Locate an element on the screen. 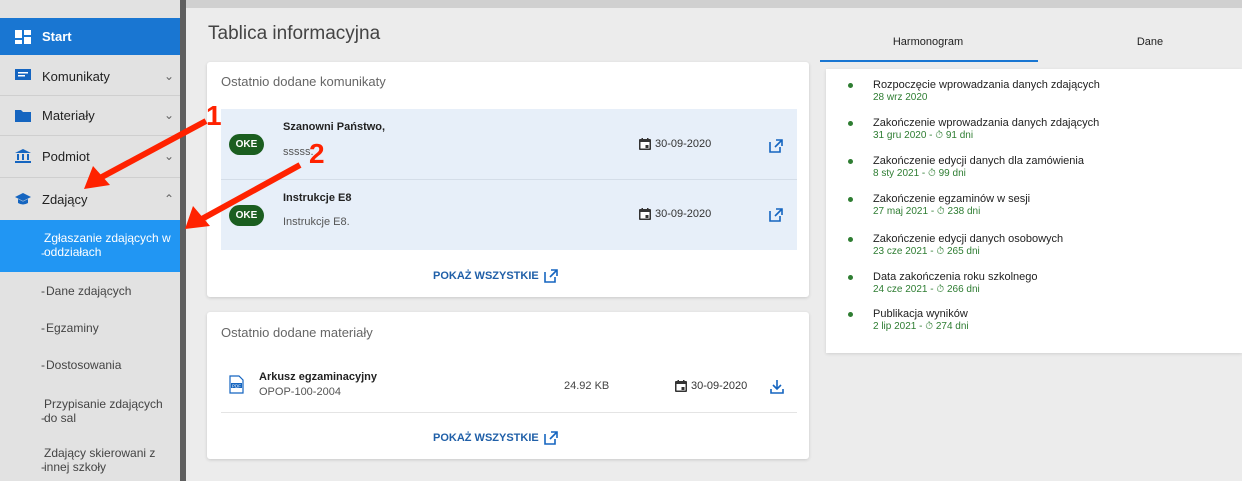 Image resolution: width=1242 pixels, height=481 pixels. annotation-number-1: 1 is located at coordinates (214, 115).